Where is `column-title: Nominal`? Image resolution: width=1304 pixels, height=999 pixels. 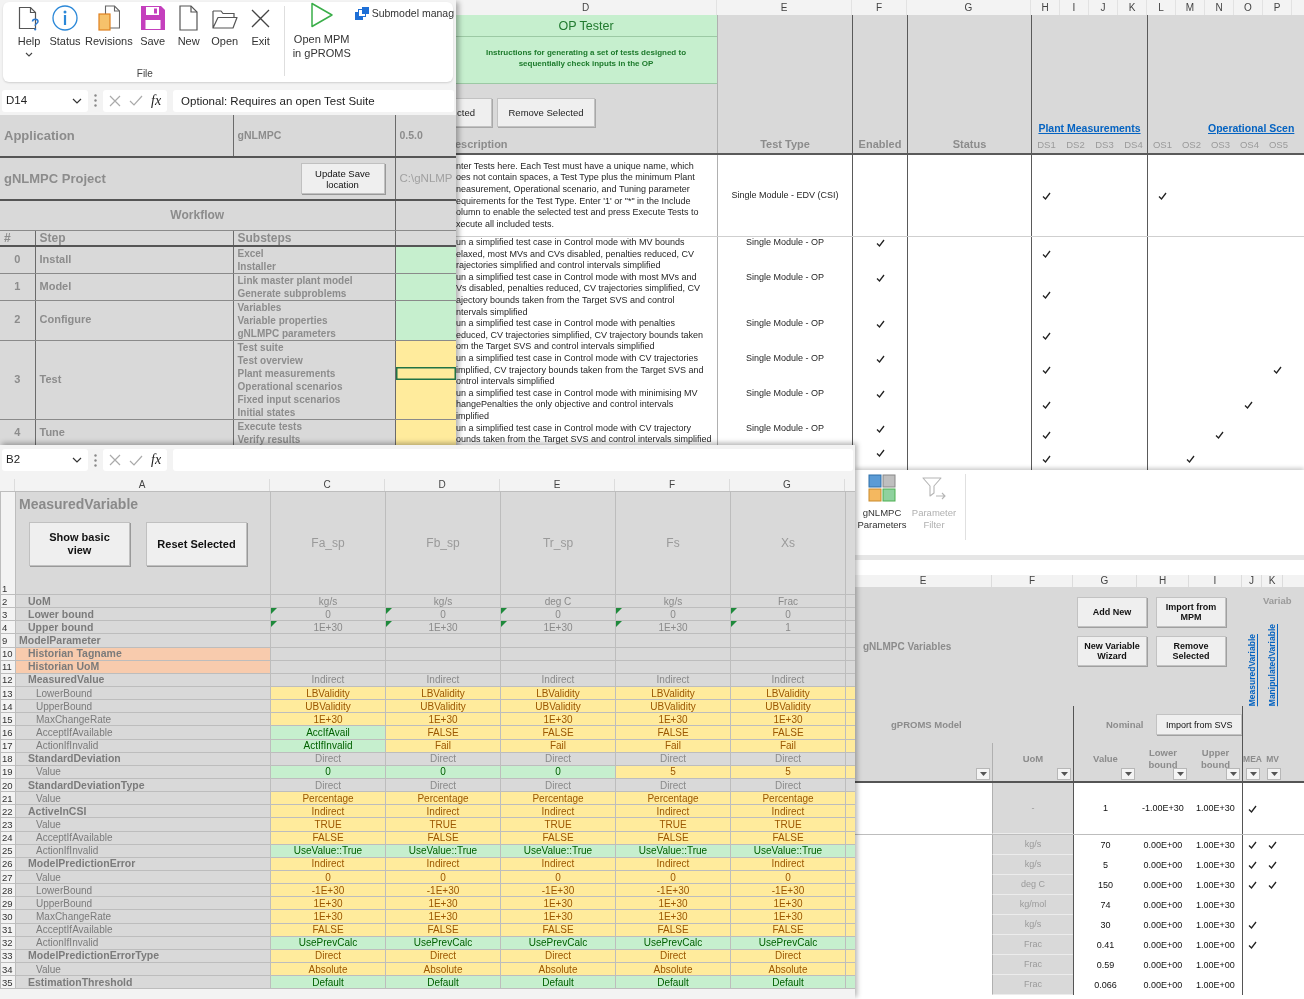 column-title: Nominal is located at coordinates (1125, 724).